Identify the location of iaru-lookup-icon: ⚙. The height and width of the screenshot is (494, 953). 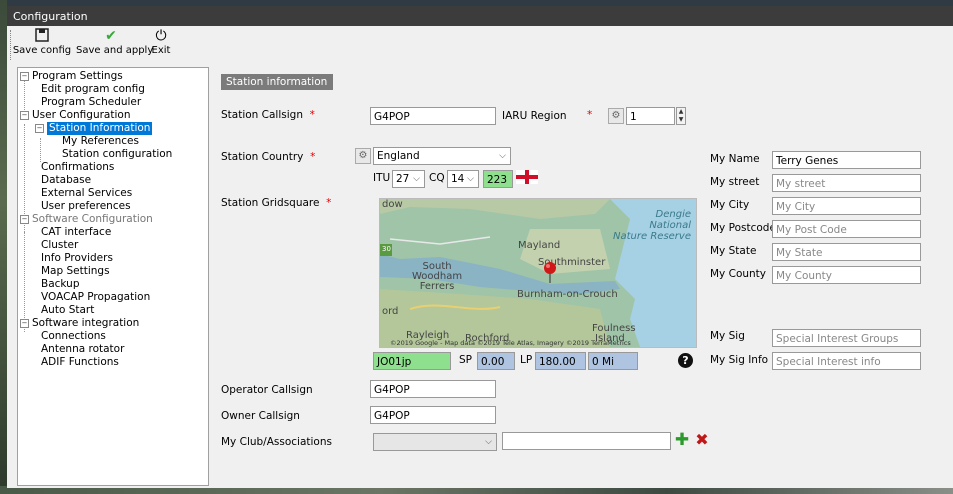
(616, 116).